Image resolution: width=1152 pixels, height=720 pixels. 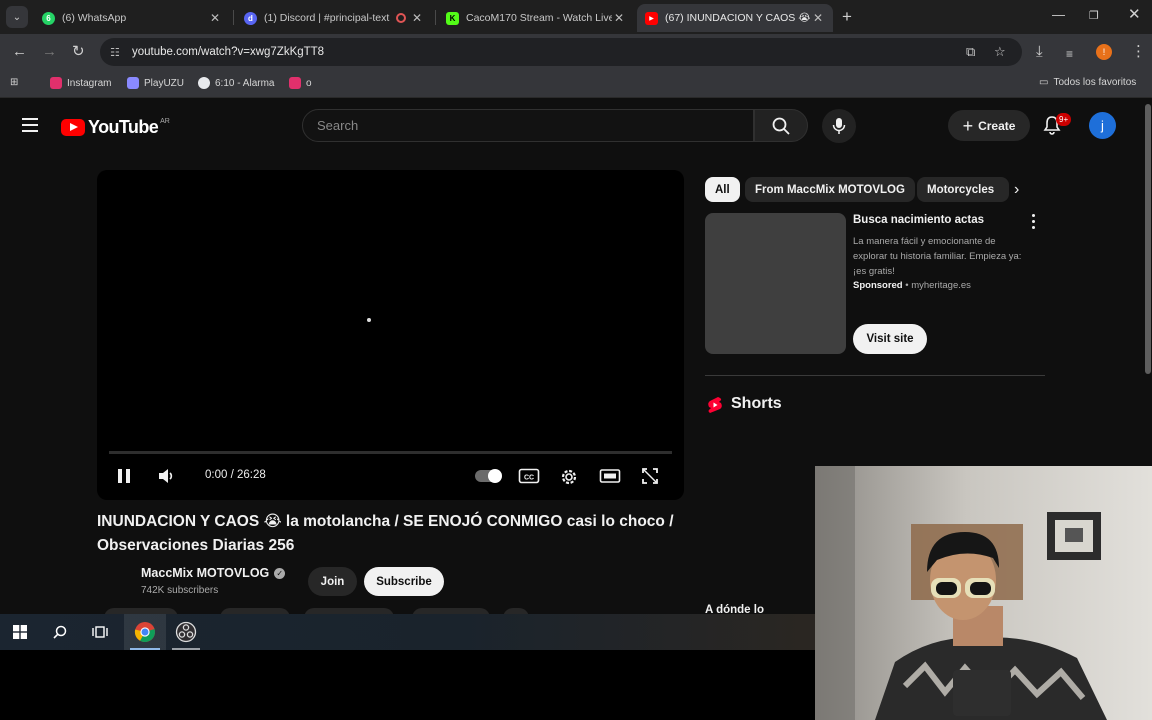 I want to click on fullscreen-icon, so click(x=650, y=476).